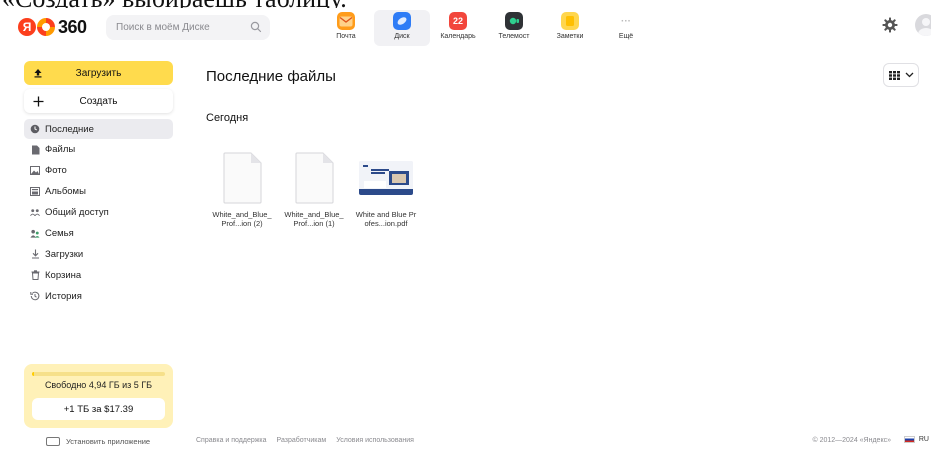  I want to click on storage-text: Свободно 4,94 ГБ из 5 ГБ, so click(98, 385).